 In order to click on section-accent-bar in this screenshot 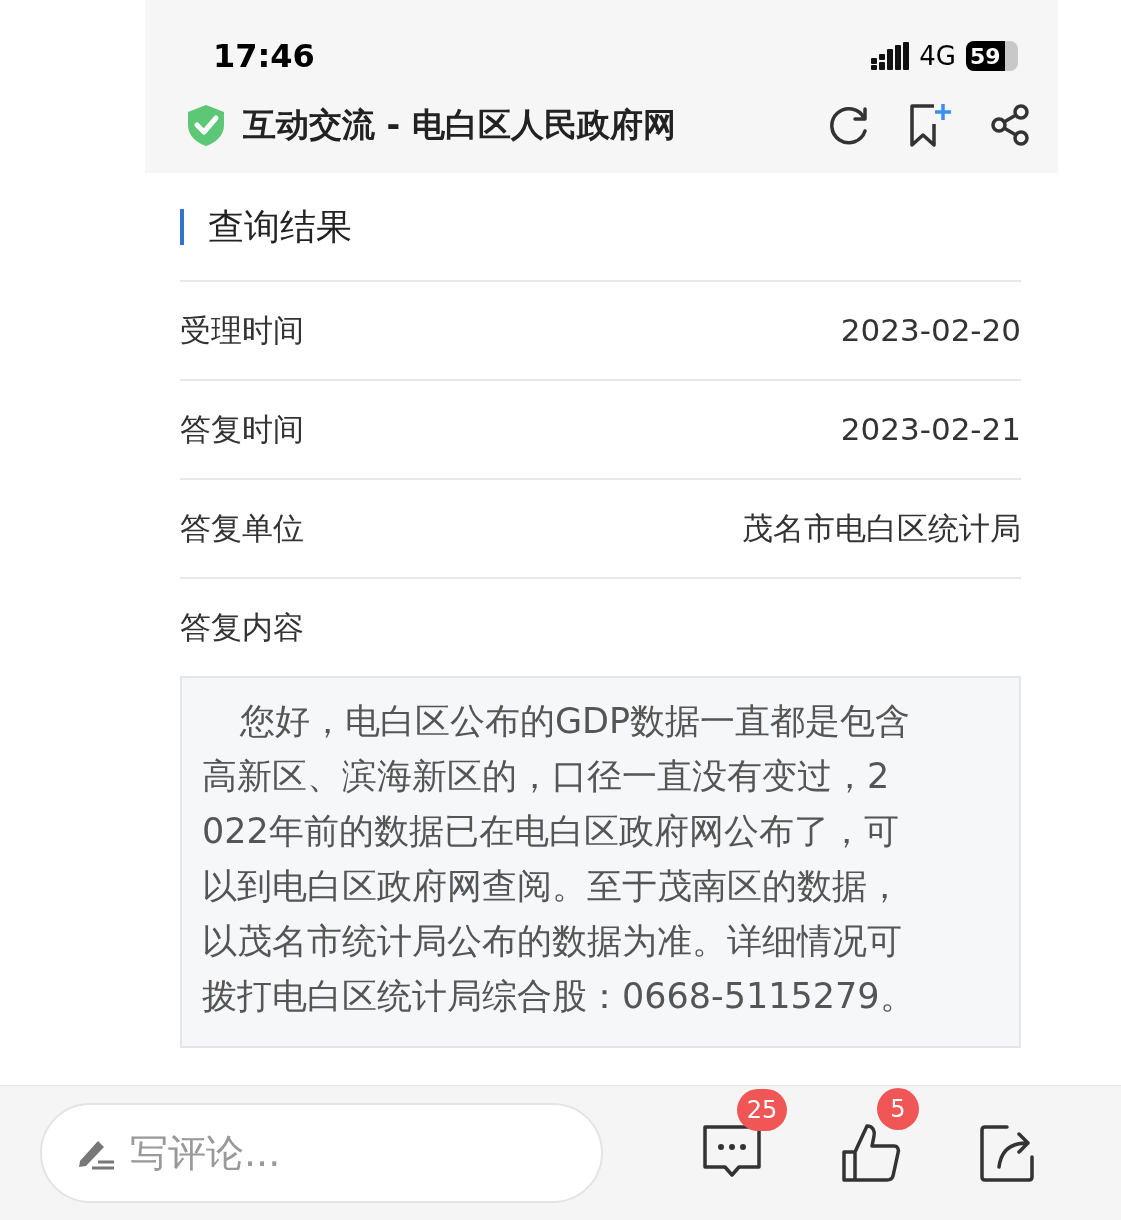, I will do `click(182, 226)`.